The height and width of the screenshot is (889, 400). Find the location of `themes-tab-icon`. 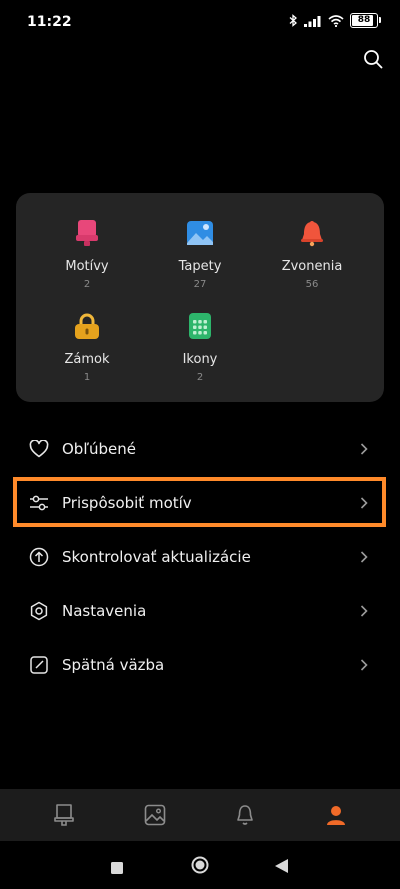

themes-tab-icon is located at coordinates (64, 815).